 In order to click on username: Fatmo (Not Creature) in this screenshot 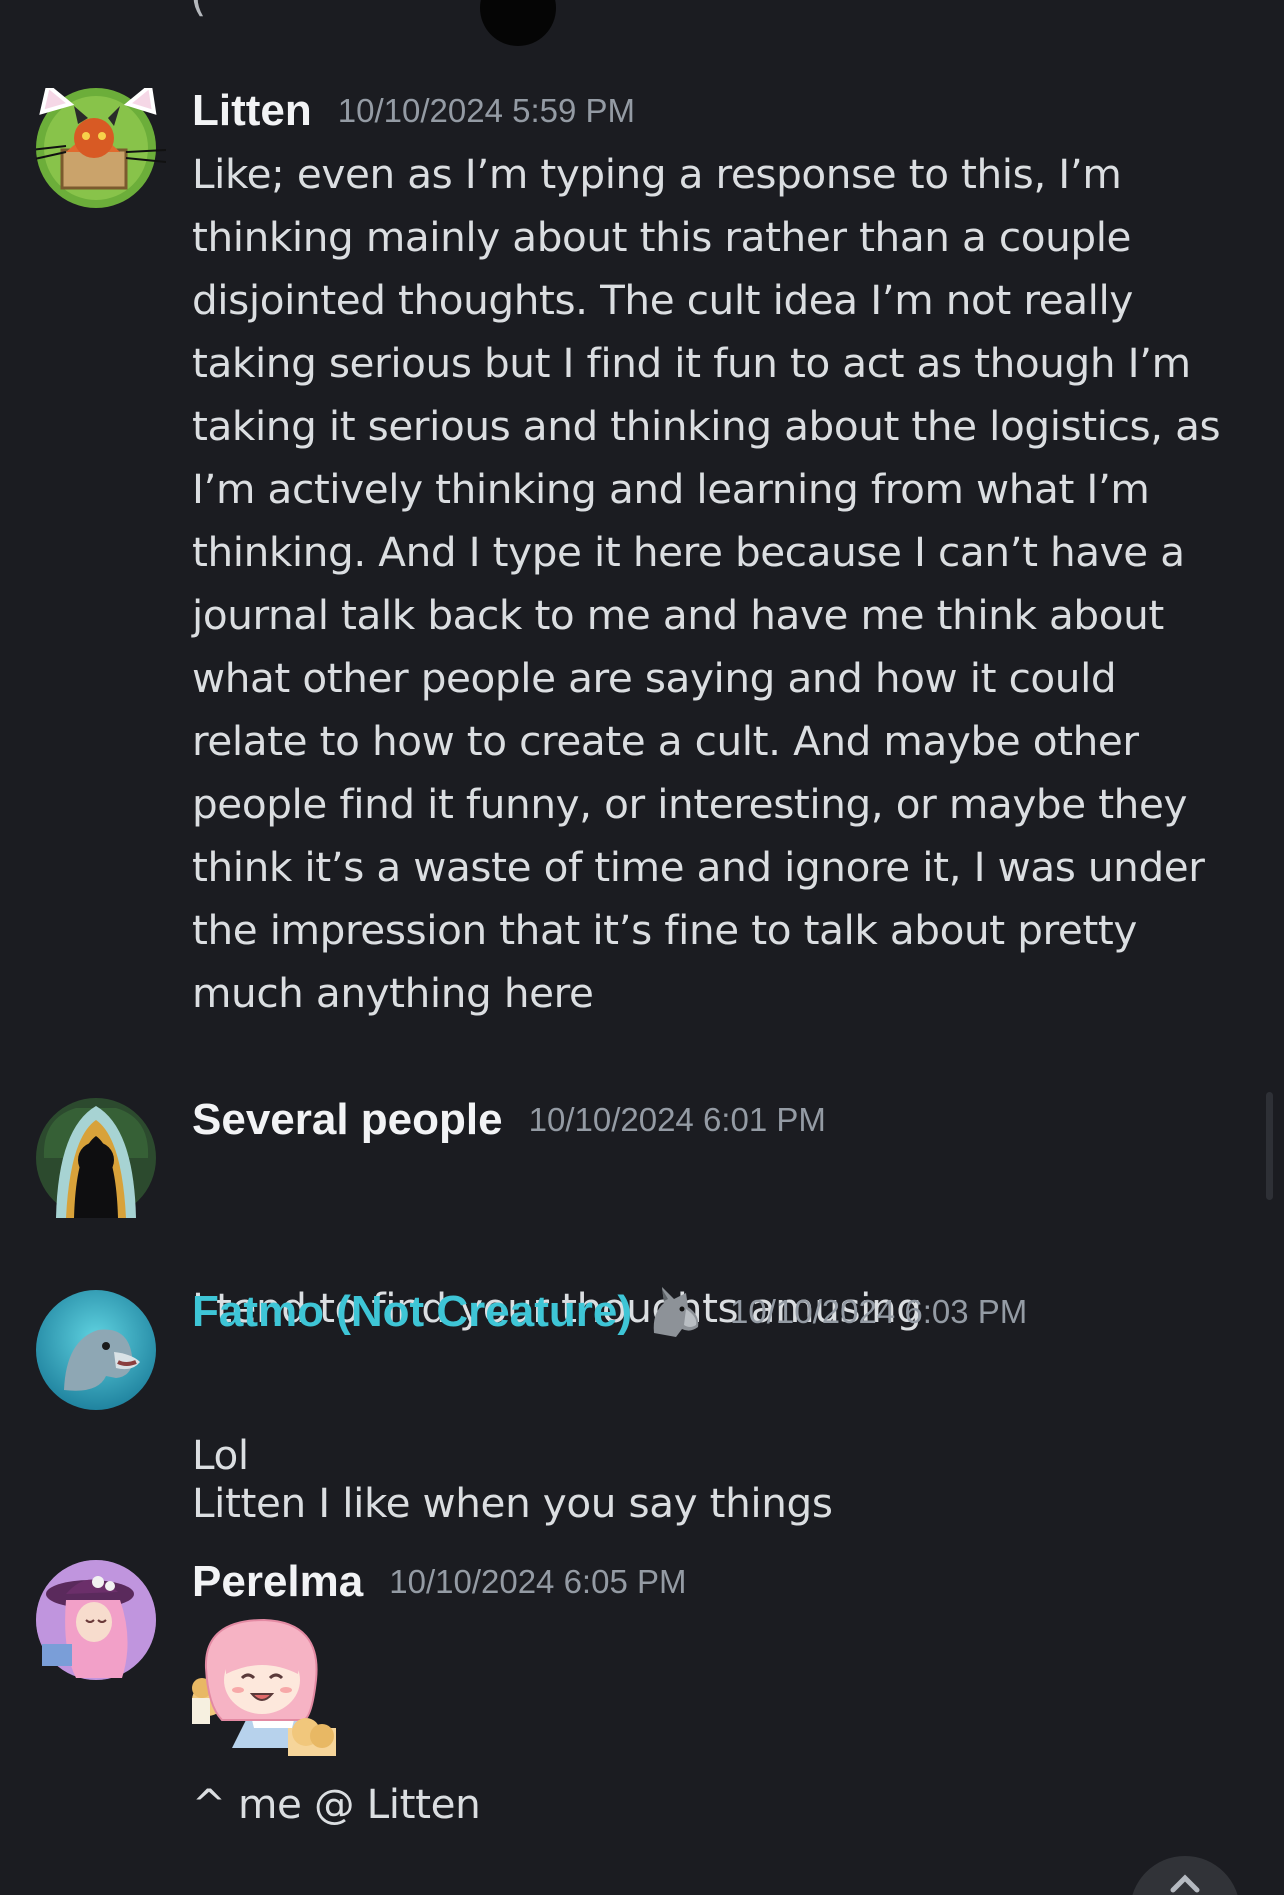, I will do `click(412, 1312)`.